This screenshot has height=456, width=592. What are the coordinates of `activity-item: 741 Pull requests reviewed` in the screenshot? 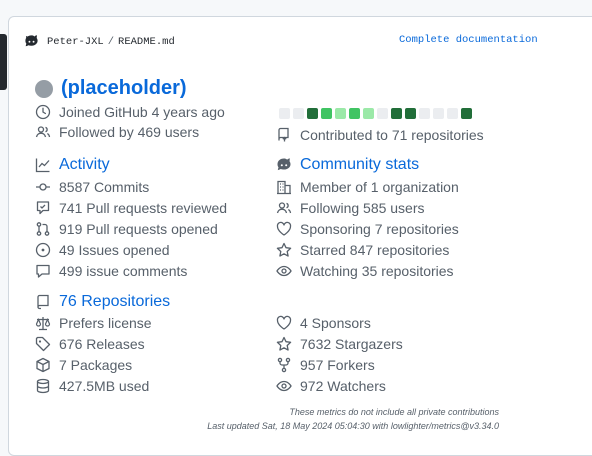 It's located at (143, 208).